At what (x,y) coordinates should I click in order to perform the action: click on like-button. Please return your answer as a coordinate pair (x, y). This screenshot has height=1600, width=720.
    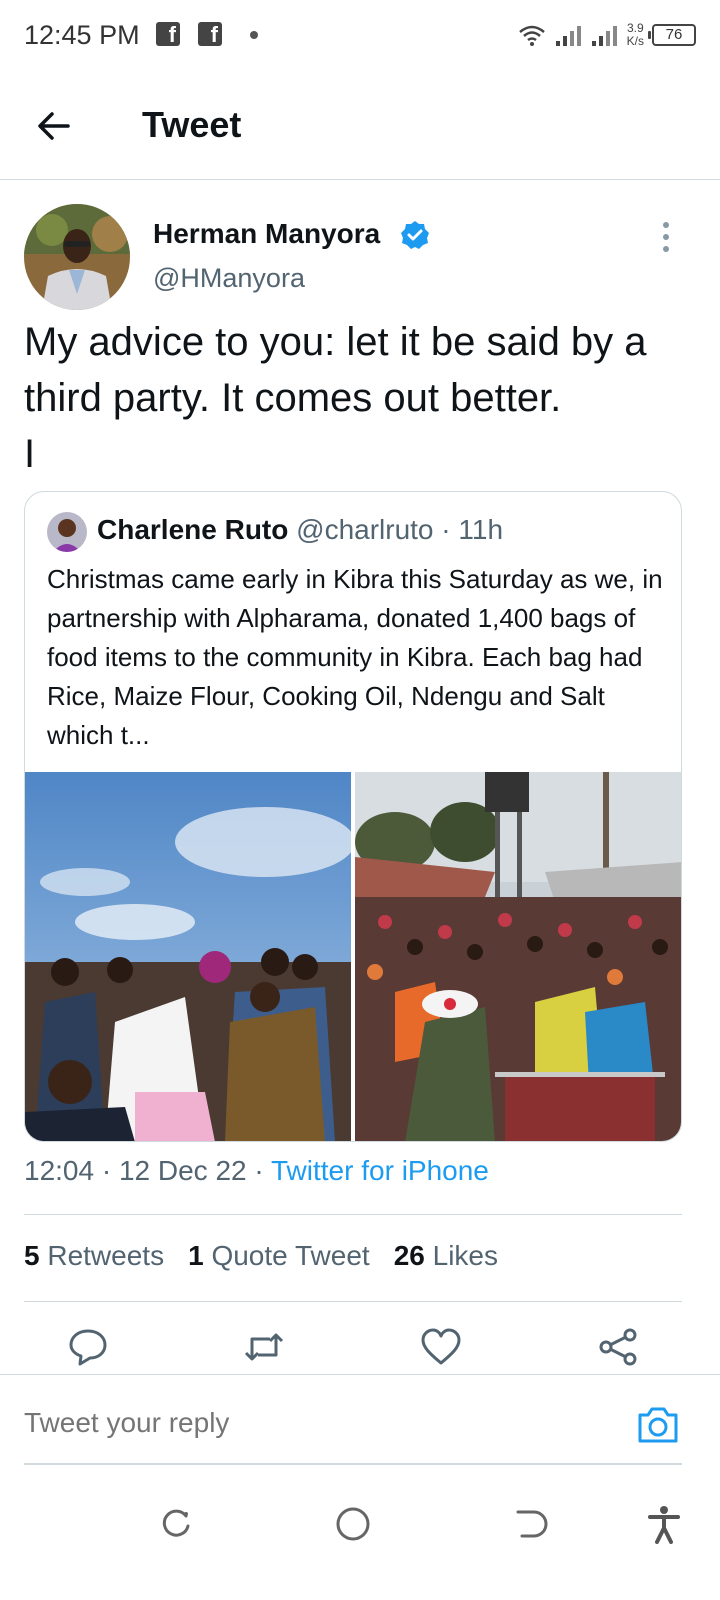
    Looking at the image, I should click on (441, 1347).